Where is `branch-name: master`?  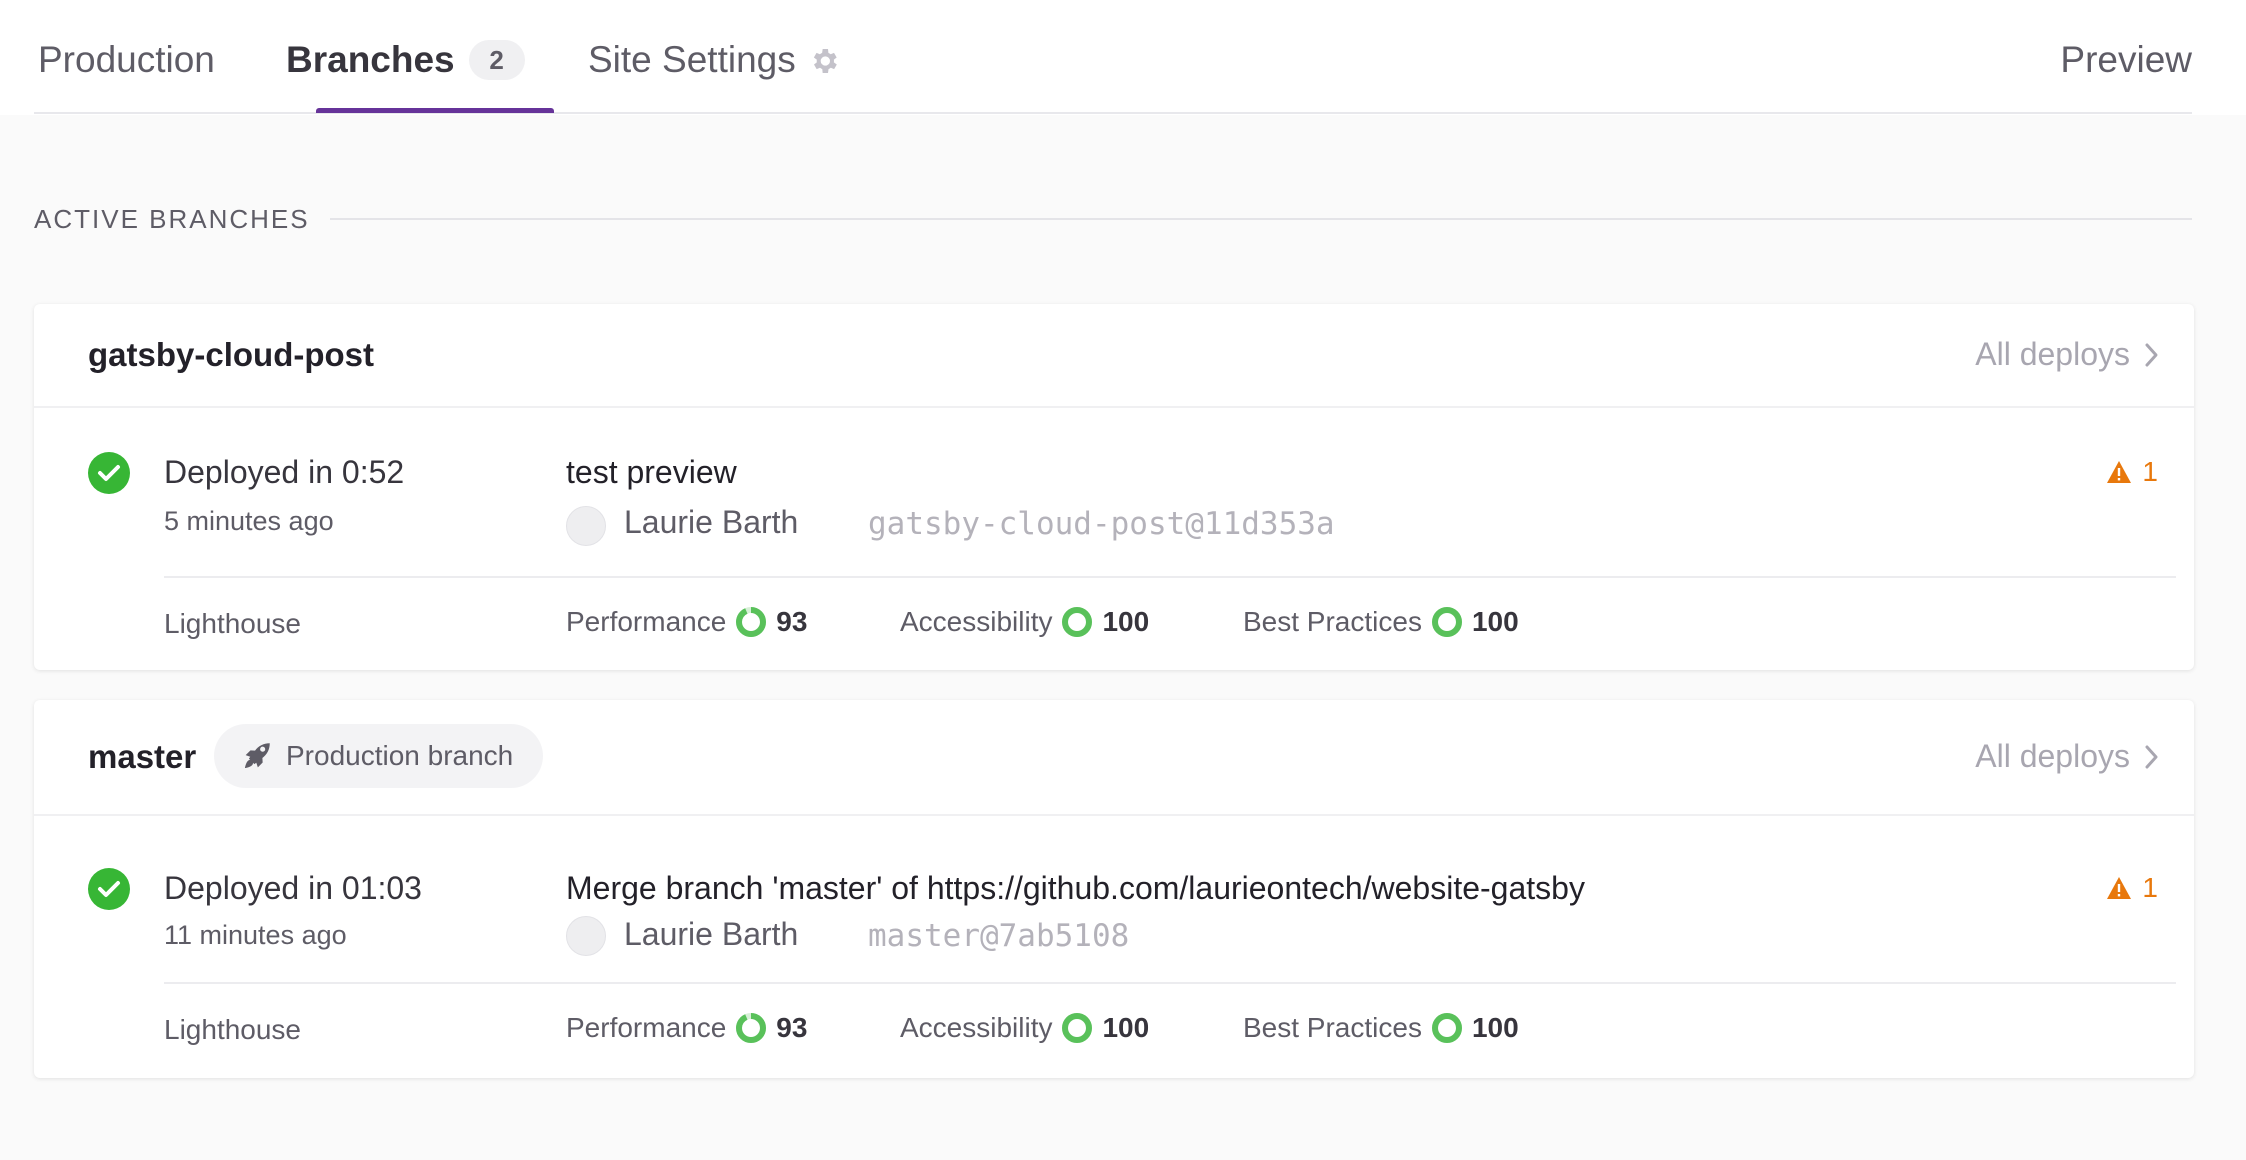
branch-name: master is located at coordinates (142, 757).